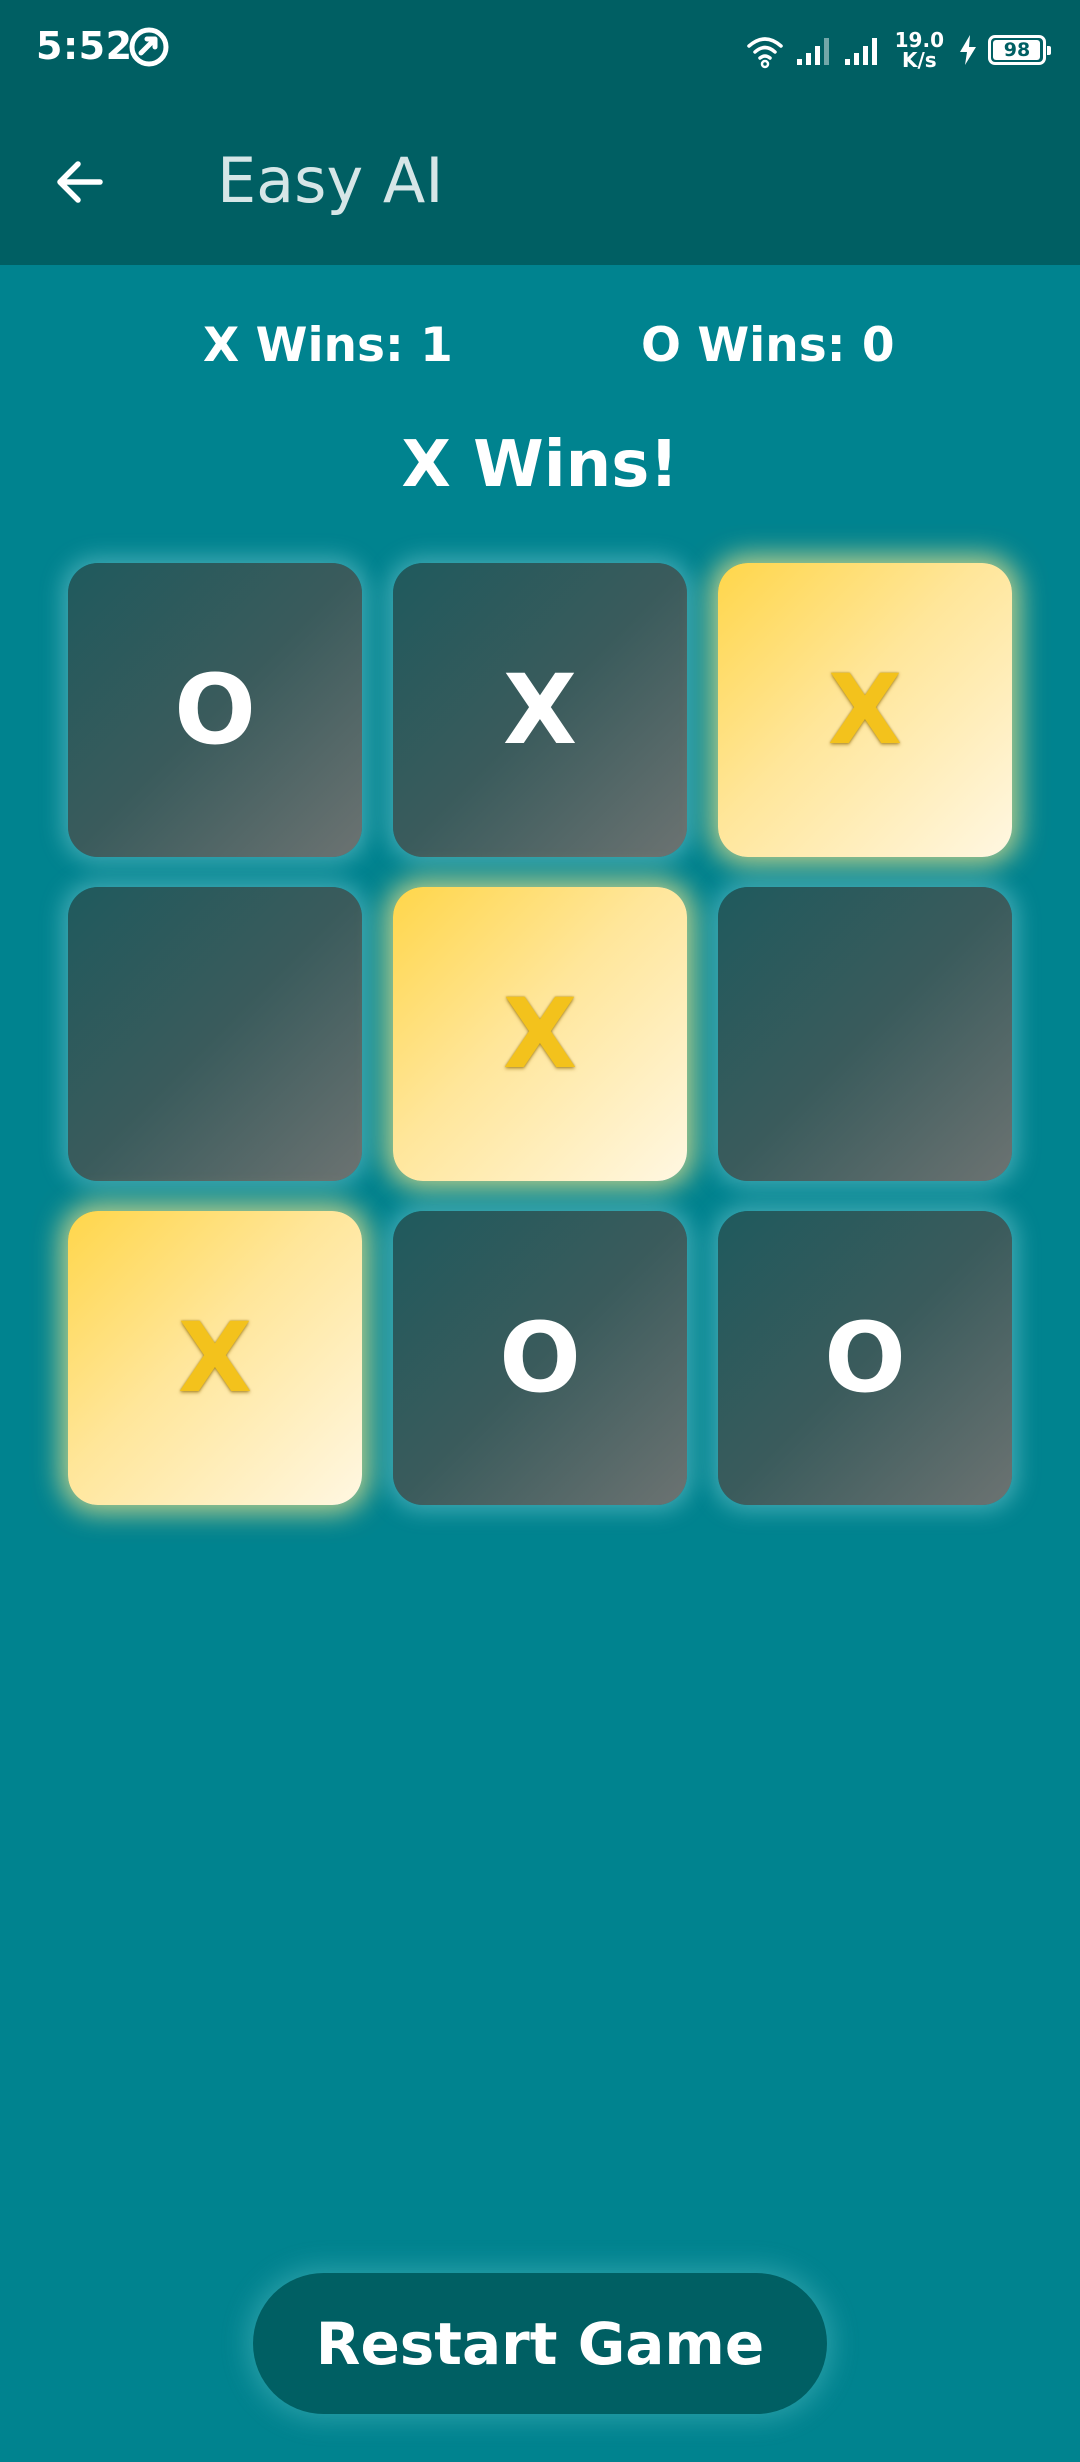 This screenshot has height=2462, width=1080. What do you see at coordinates (768, 345) in the screenshot?
I see `o-score-label: O Wins: 0` at bounding box center [768, 345].